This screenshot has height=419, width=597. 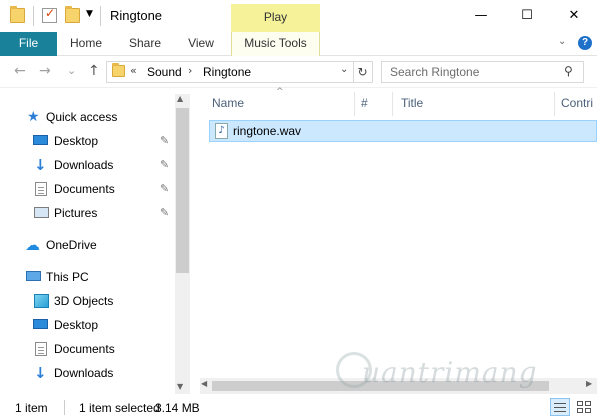 I want to click on watermark-text: uantrimang, so click(x=450, y=372).